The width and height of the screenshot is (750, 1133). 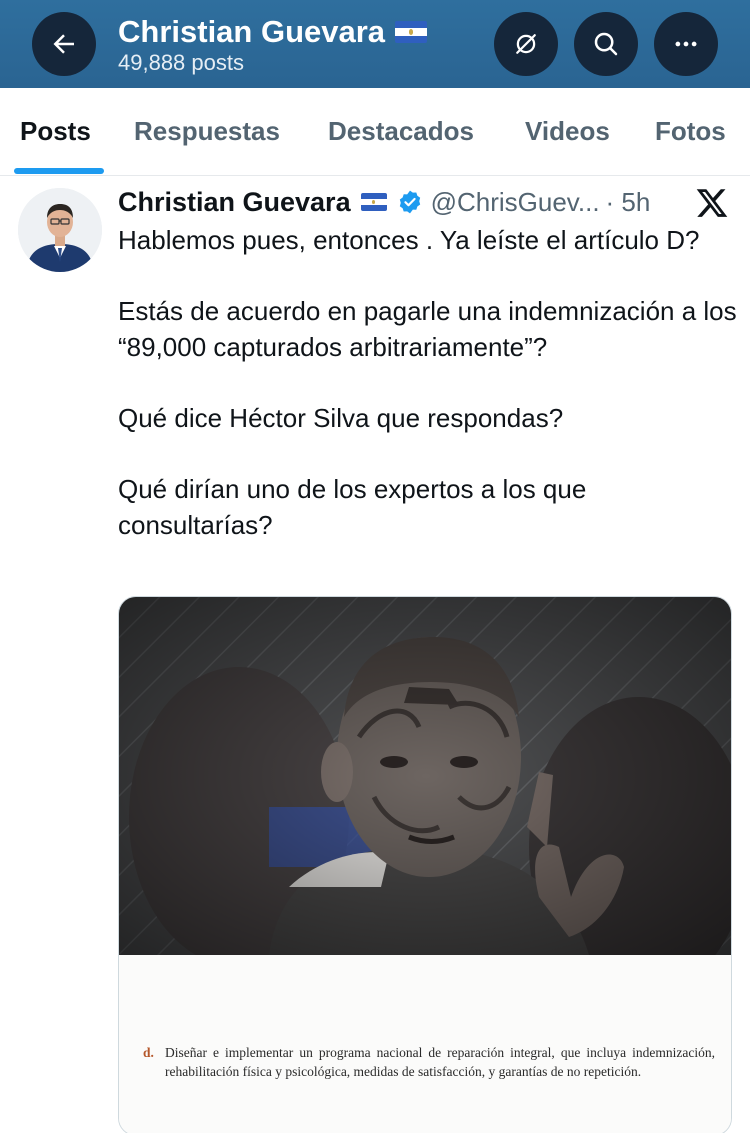 What do you see at coordinates (55, 131) in the screenshot?
I see `tab-posts: Posts` at bounding box center [55, 131].